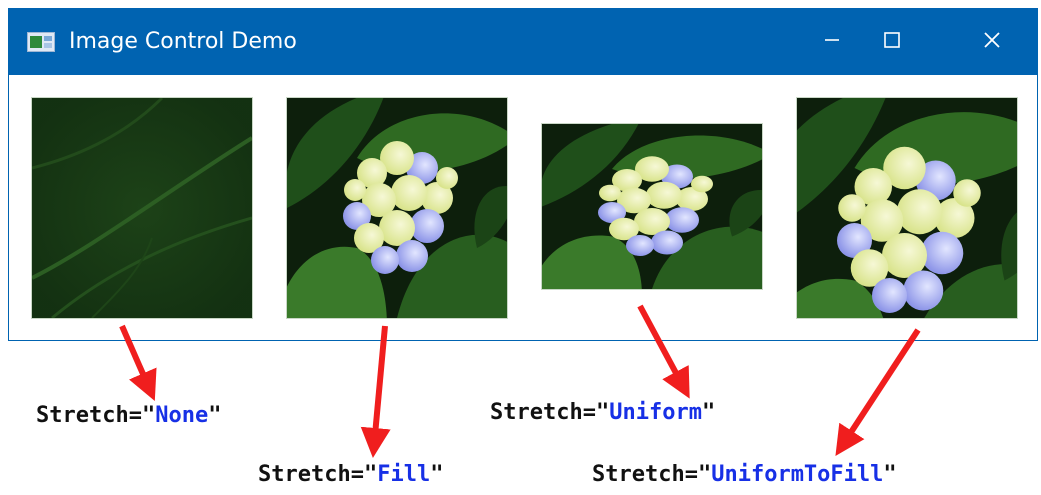  What do you see at coordinates (652, 206) in the screenshot?
I see `image-stretch-uniform` at bounding box center [652, 206].